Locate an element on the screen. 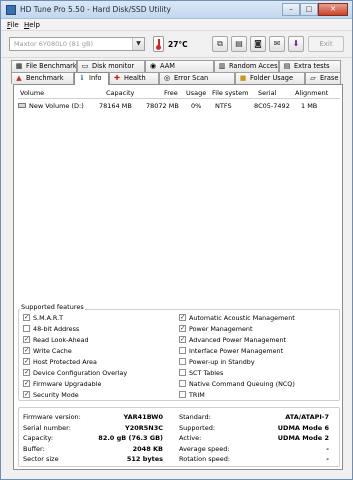 The width and height of the screenshot is (353, 480). feature-label: Read Look-Ahead is located at coordinates (61, 340).